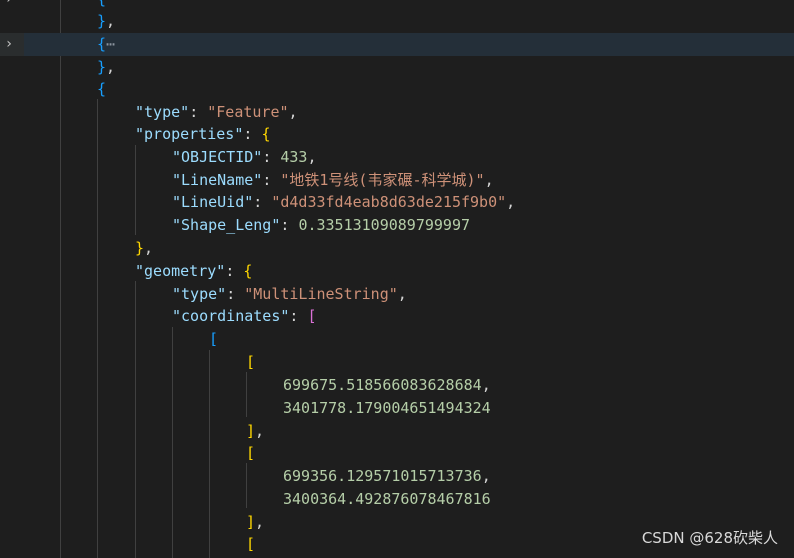 The height and width of the screenshot is (558, 794). I want to click on json-entry-lineuid: "LineUid": "d4d33fd4eab8d63de215f9b0",, so click(344, 202).